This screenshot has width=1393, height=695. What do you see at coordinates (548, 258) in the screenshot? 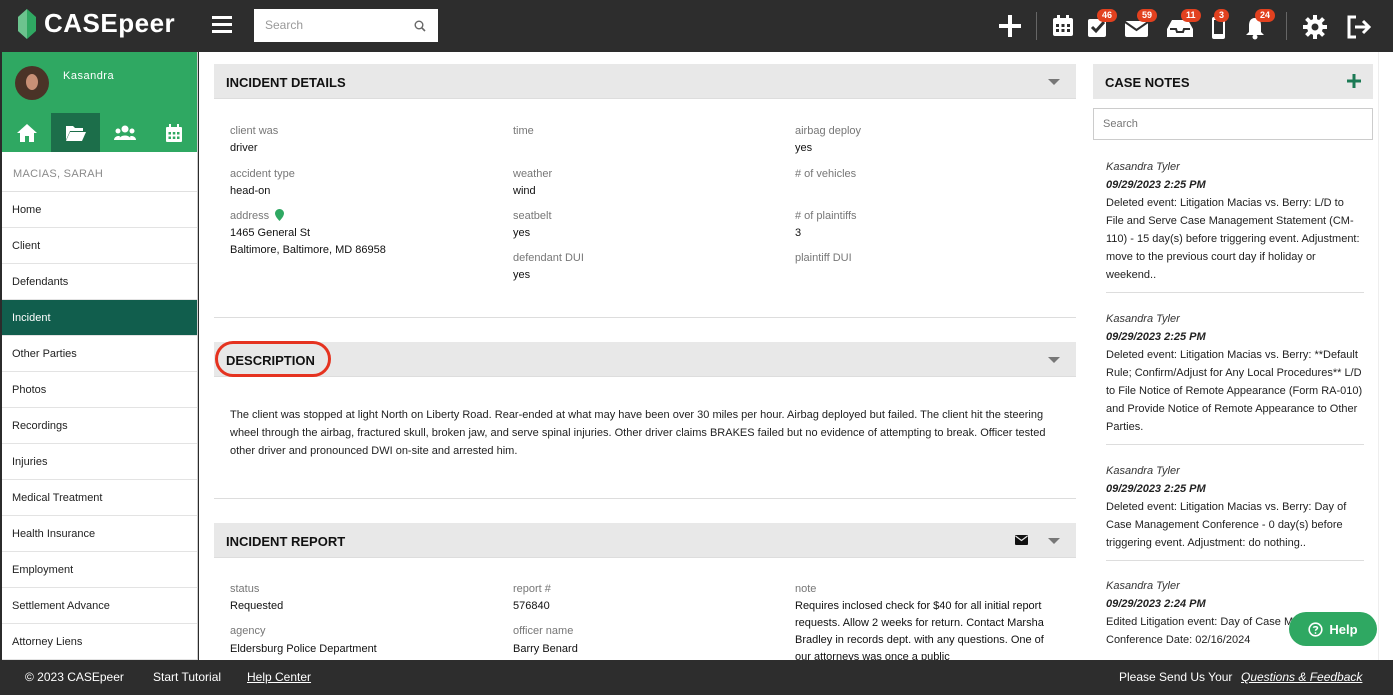
I see `field-label: defendant DUI` at bounding box center [548, 258].